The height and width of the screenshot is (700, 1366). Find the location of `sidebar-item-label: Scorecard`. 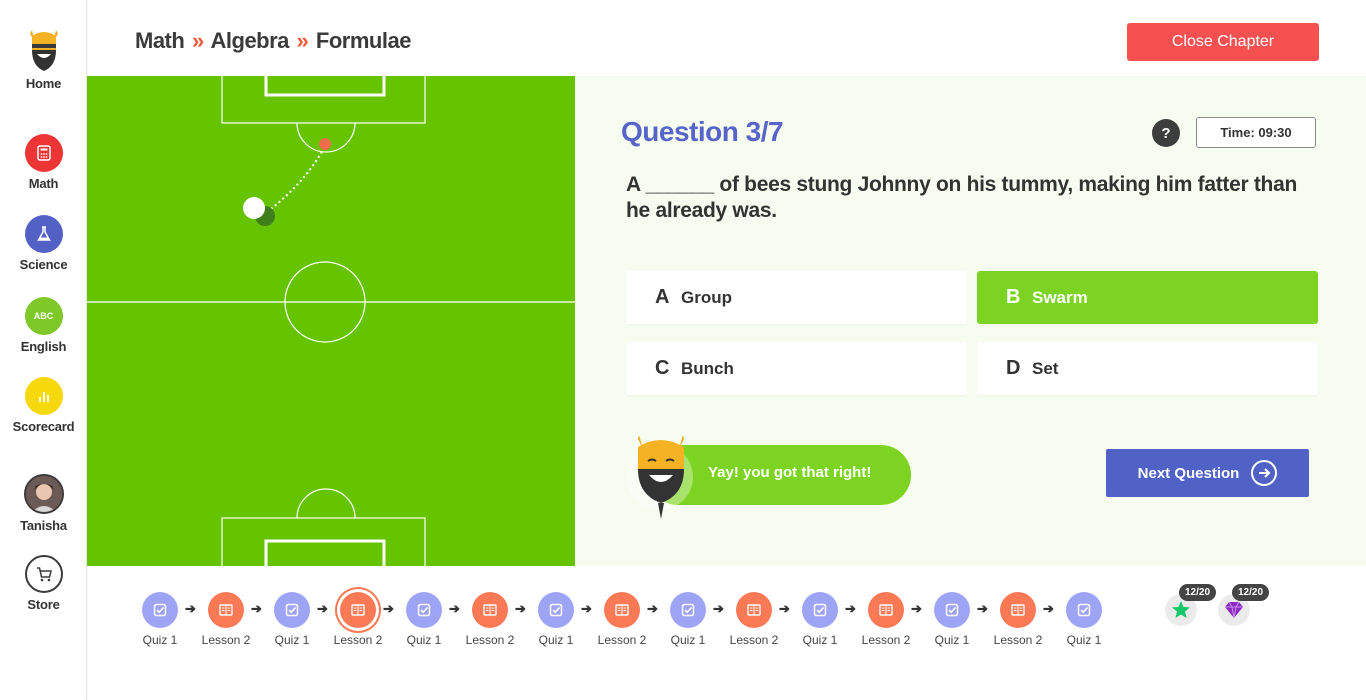

sidebar-item-label: Scorecard is located at coordinates (43, 426).